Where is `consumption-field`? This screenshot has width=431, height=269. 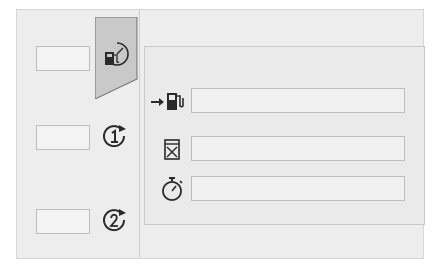
consumption-field is located at coordinates (298, 148).